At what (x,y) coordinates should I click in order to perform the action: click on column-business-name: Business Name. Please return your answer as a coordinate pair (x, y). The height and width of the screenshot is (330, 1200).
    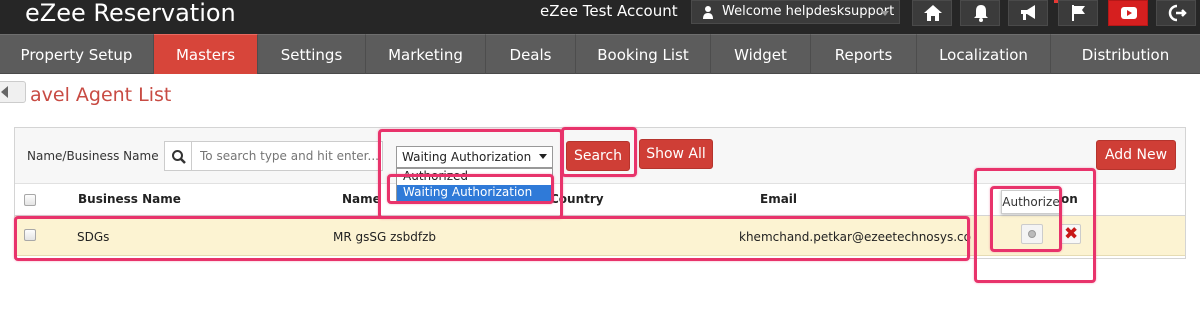
    Looking at the image, I should click on (129, 199).